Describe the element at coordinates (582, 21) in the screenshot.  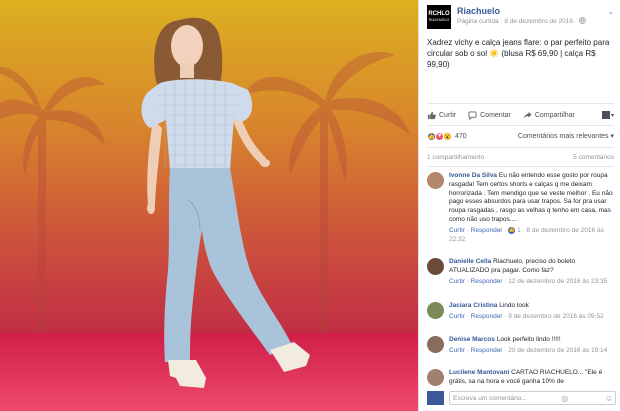
I see `globe-icon` at that location.